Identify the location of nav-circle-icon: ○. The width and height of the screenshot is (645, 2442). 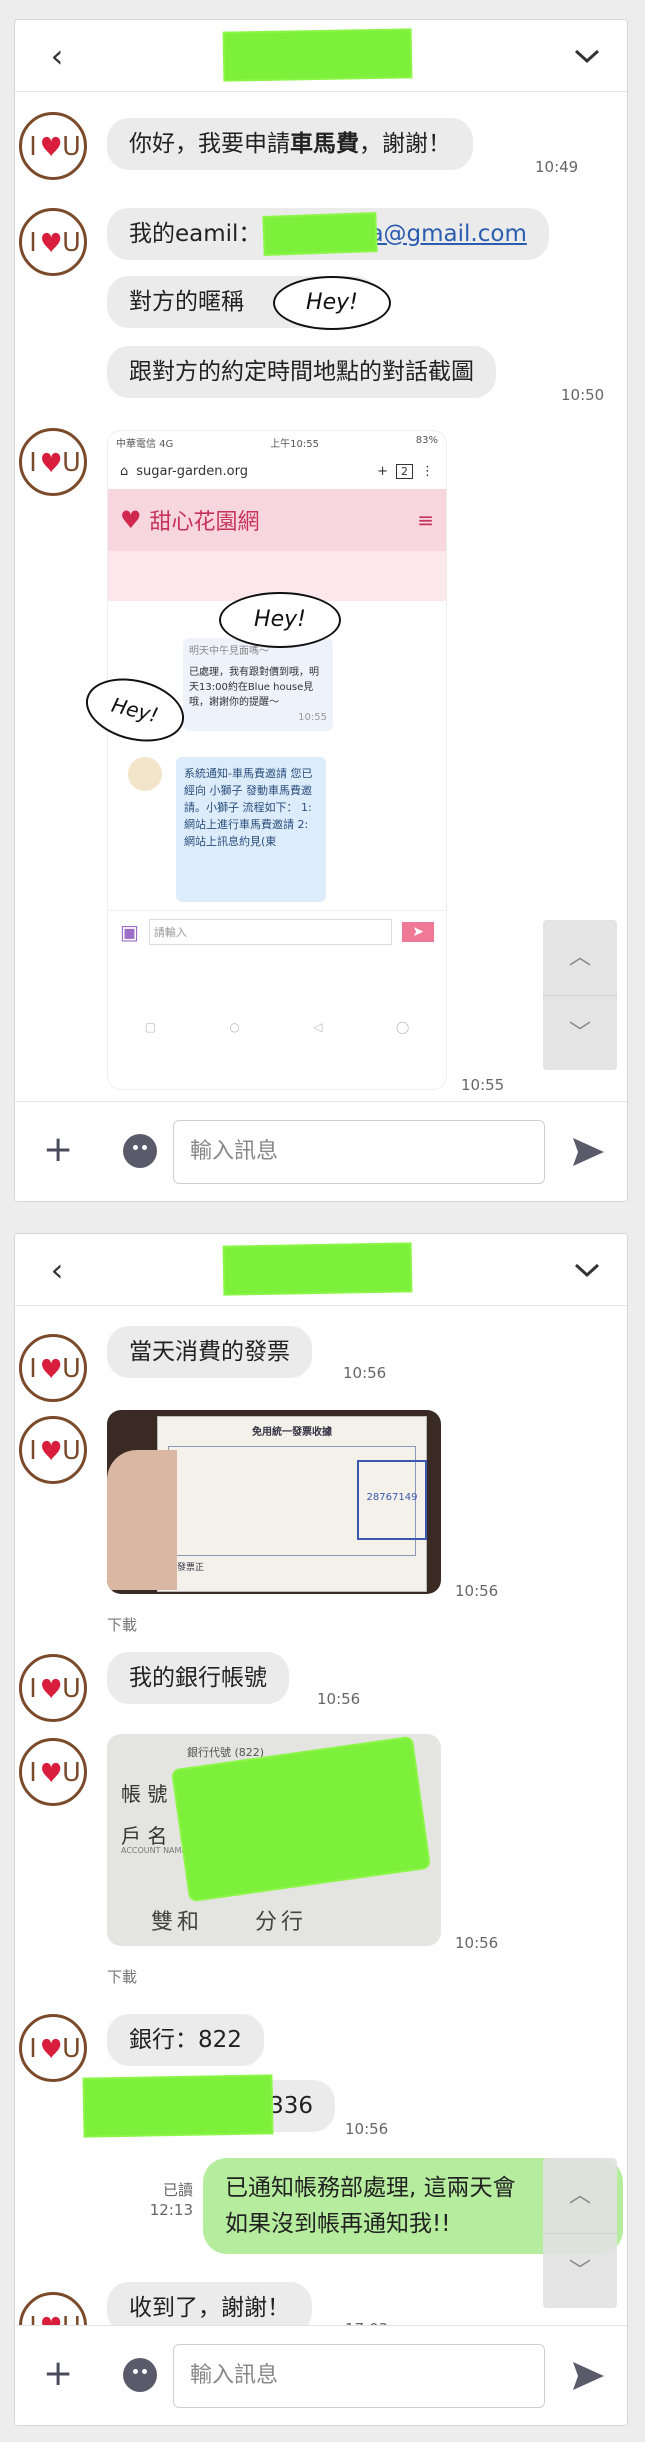
(234, 1027).